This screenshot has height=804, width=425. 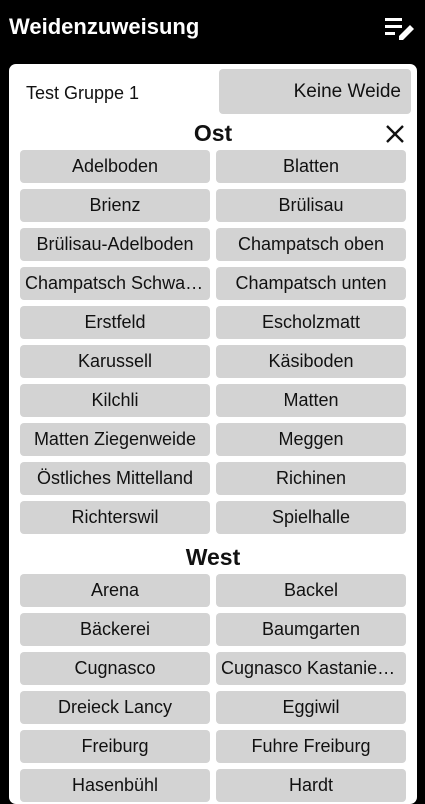 I want to click on pasture-button: Backel, so click(x=311, y=590).